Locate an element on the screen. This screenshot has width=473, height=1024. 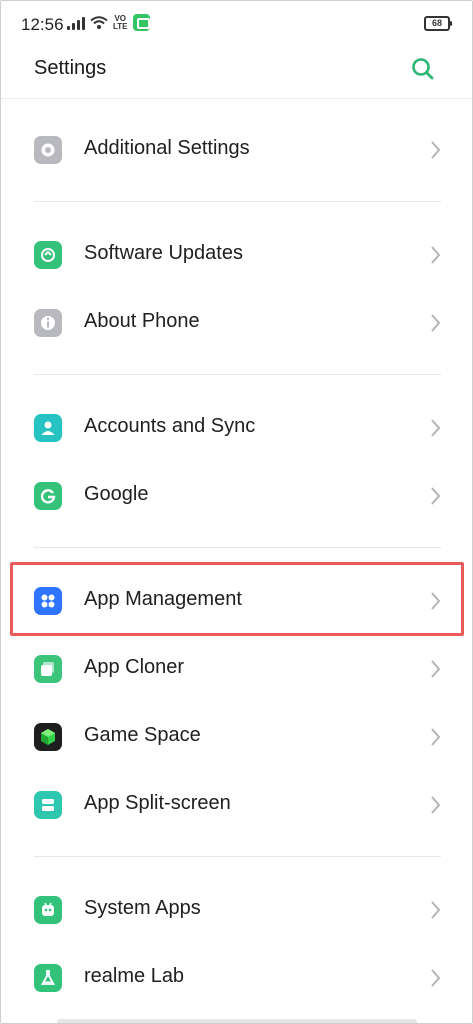
wifi-icon is located at coordinates (99, 22).